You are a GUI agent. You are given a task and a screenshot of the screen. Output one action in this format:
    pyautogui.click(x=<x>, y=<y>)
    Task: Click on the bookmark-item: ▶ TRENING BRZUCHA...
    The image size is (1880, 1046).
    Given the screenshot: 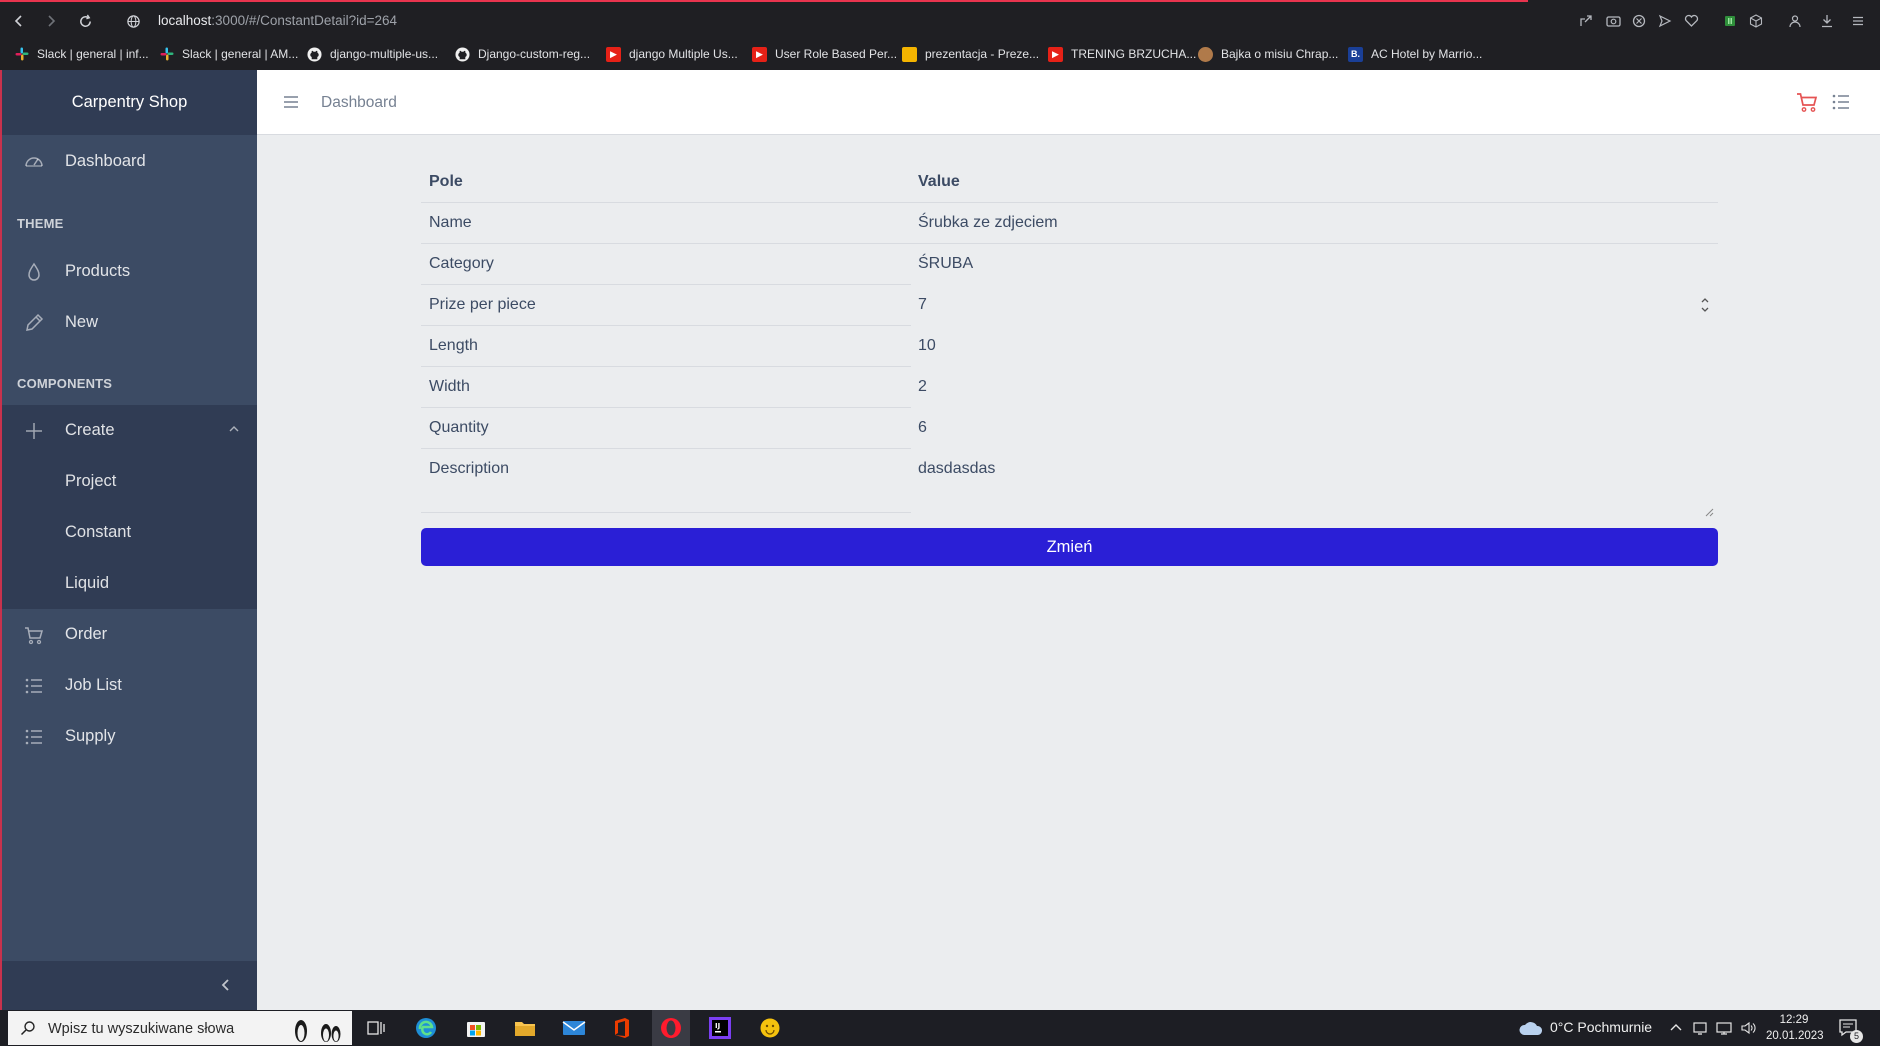 What is the action you would take?
    pyautogui.click(x=1122, y=54)
    